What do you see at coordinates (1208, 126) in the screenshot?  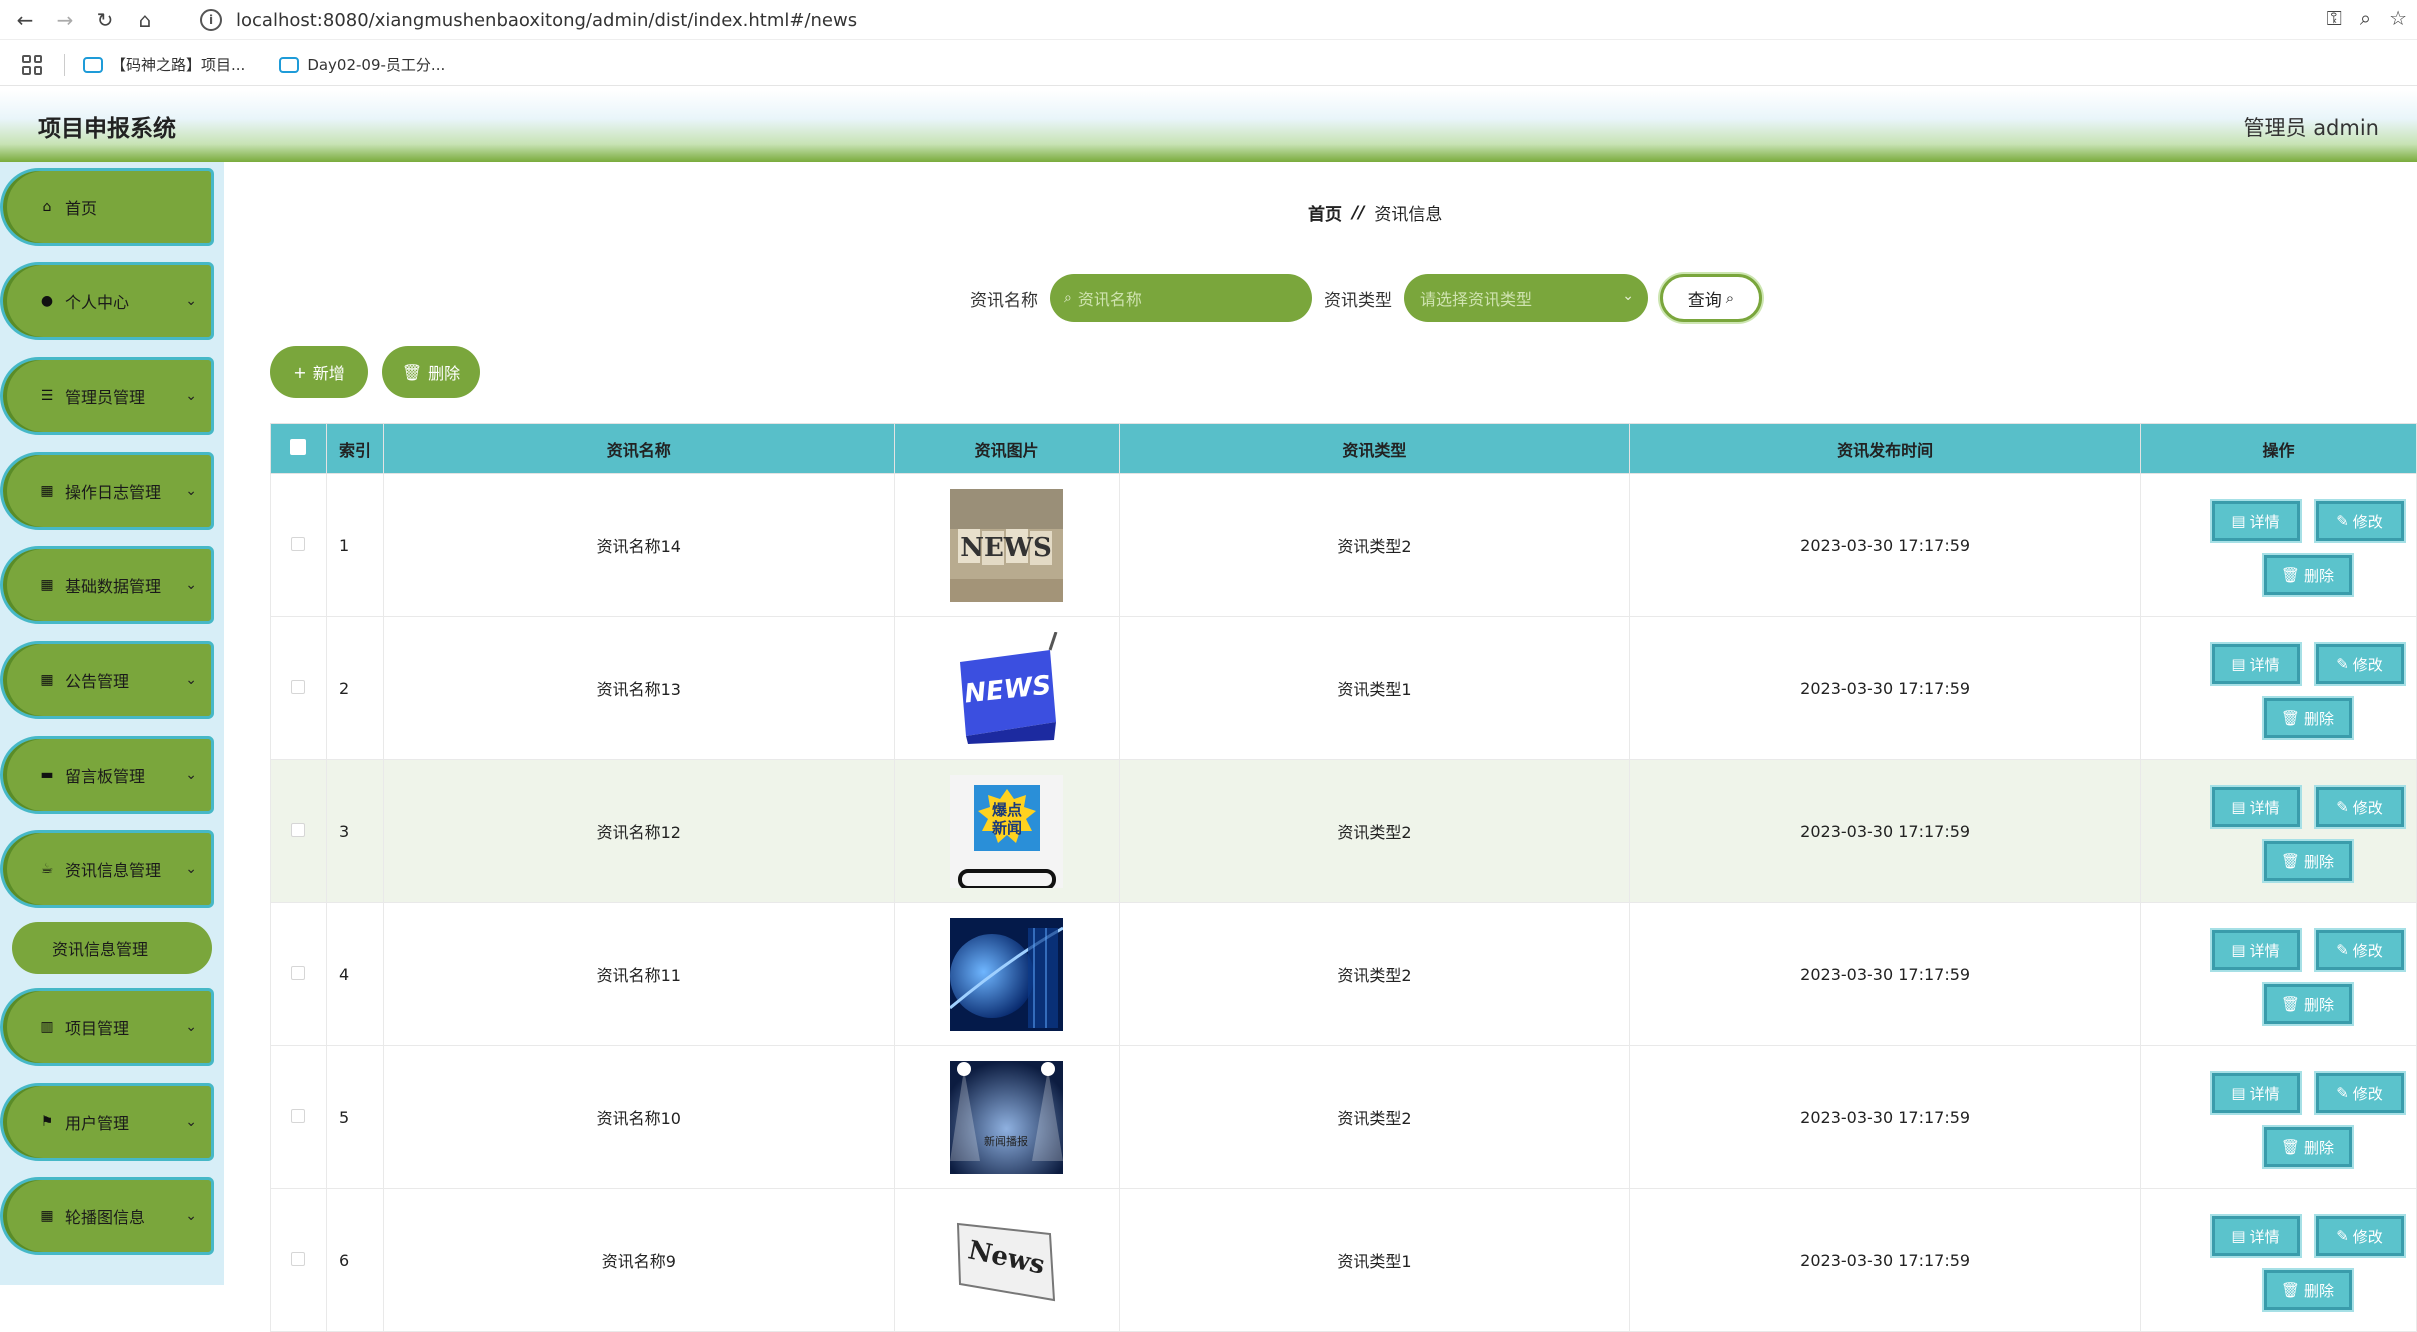 I see `app-header: 项目申报系统 管理员 admin` at bounding box center [1208, 126].